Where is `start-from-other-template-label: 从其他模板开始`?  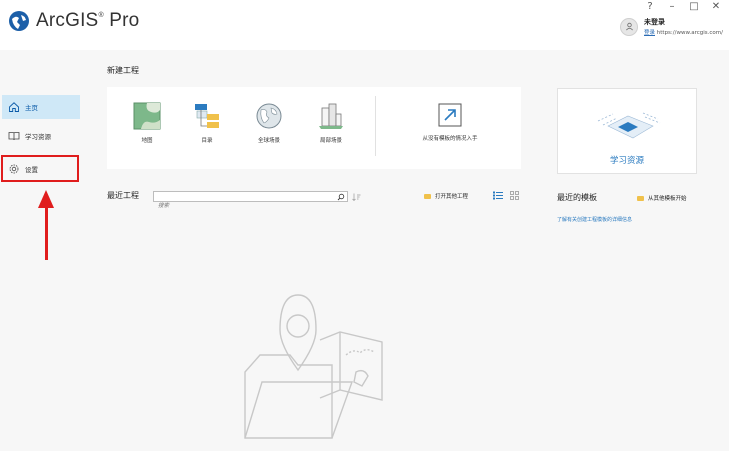
start-from-other-template-label: 从其他模板开始 is located at coordinates (667, 199).